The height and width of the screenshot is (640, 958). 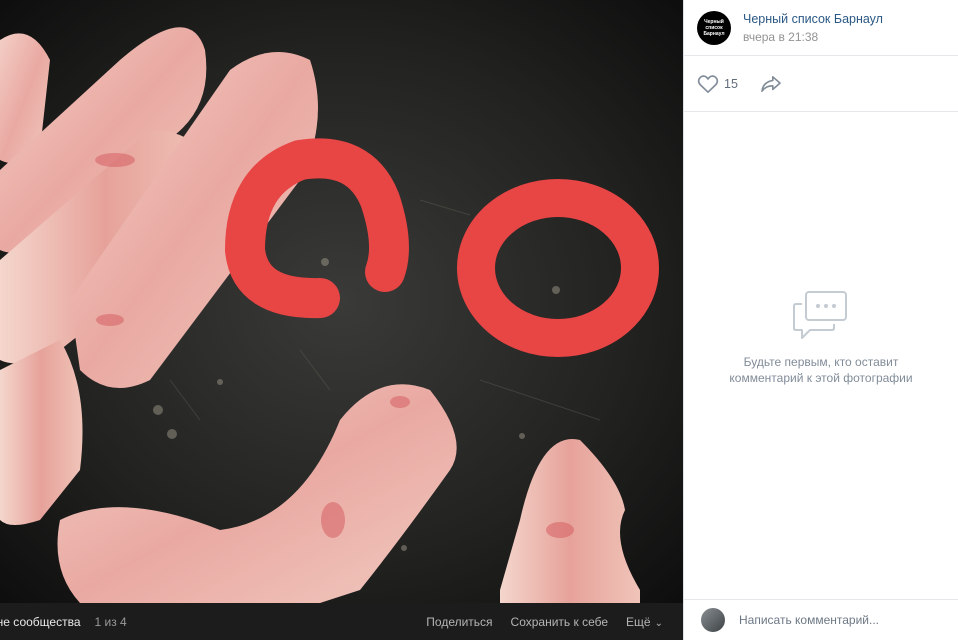 I want to click on comment-composer, so click(x=821, y=619).